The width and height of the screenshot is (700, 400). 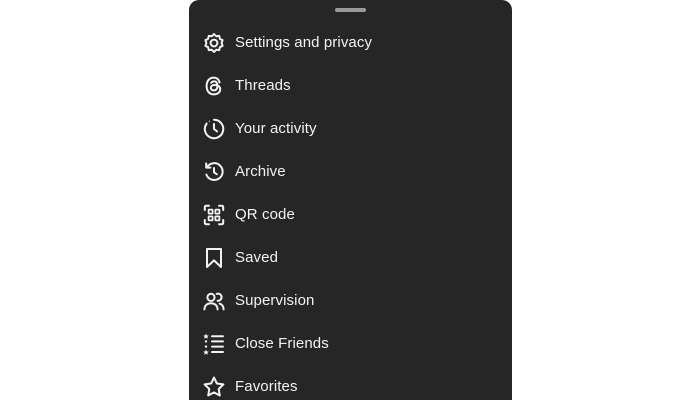 What do you see at coordinates (350, 10) in the screenshot?
I see `drag-handle` at bounding box center [350, 10].